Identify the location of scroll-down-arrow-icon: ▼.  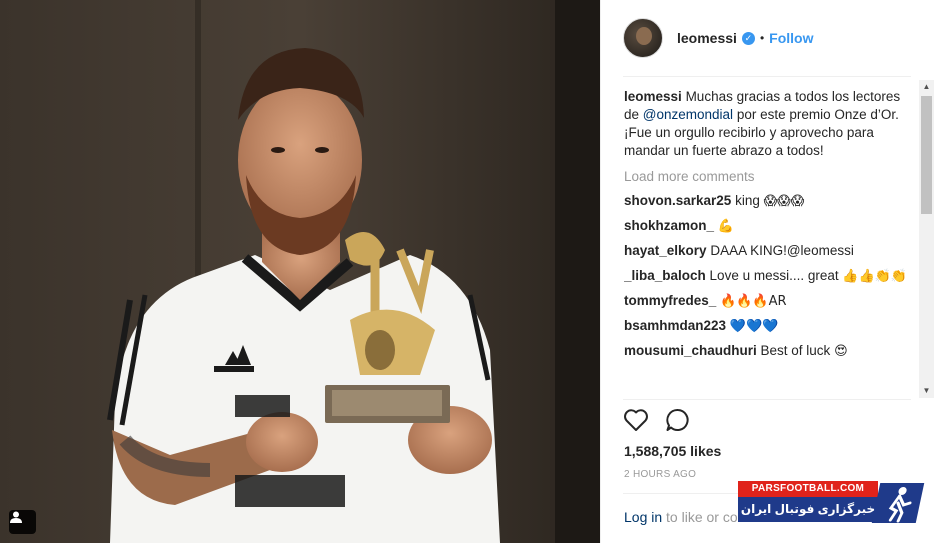
(926, 391).